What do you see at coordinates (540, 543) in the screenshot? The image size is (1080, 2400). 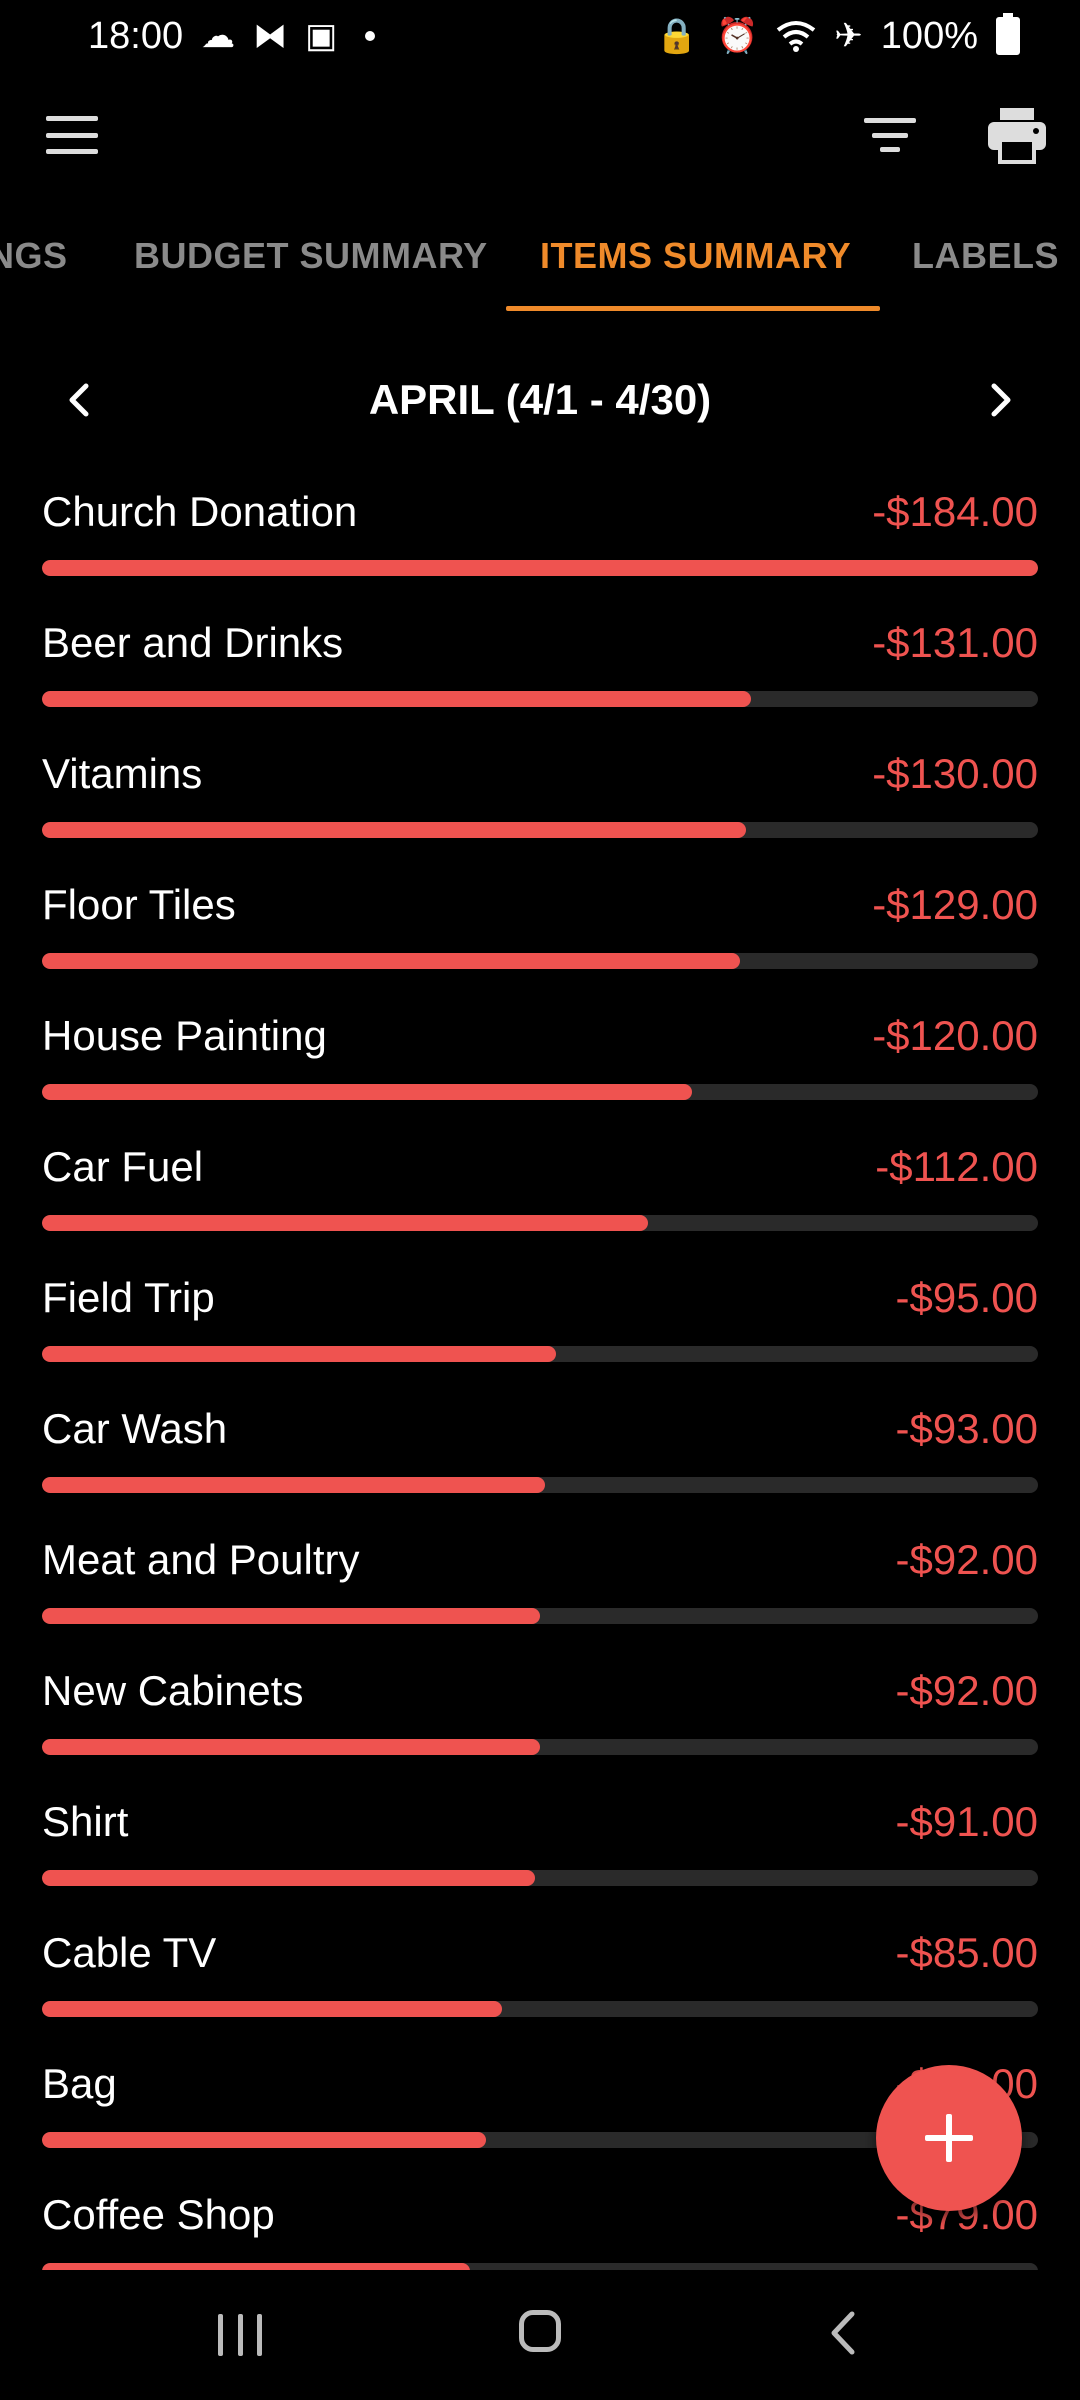 I see `list-item: Church Donation -$184.00` at bounding box center [540, 543].